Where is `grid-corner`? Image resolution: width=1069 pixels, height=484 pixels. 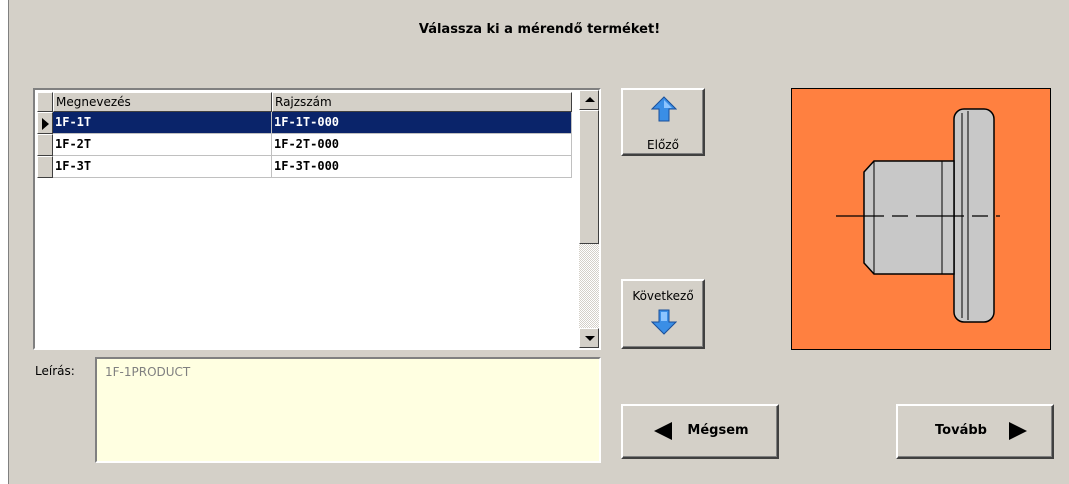 grid-corner is located at coordinates (45, 102).